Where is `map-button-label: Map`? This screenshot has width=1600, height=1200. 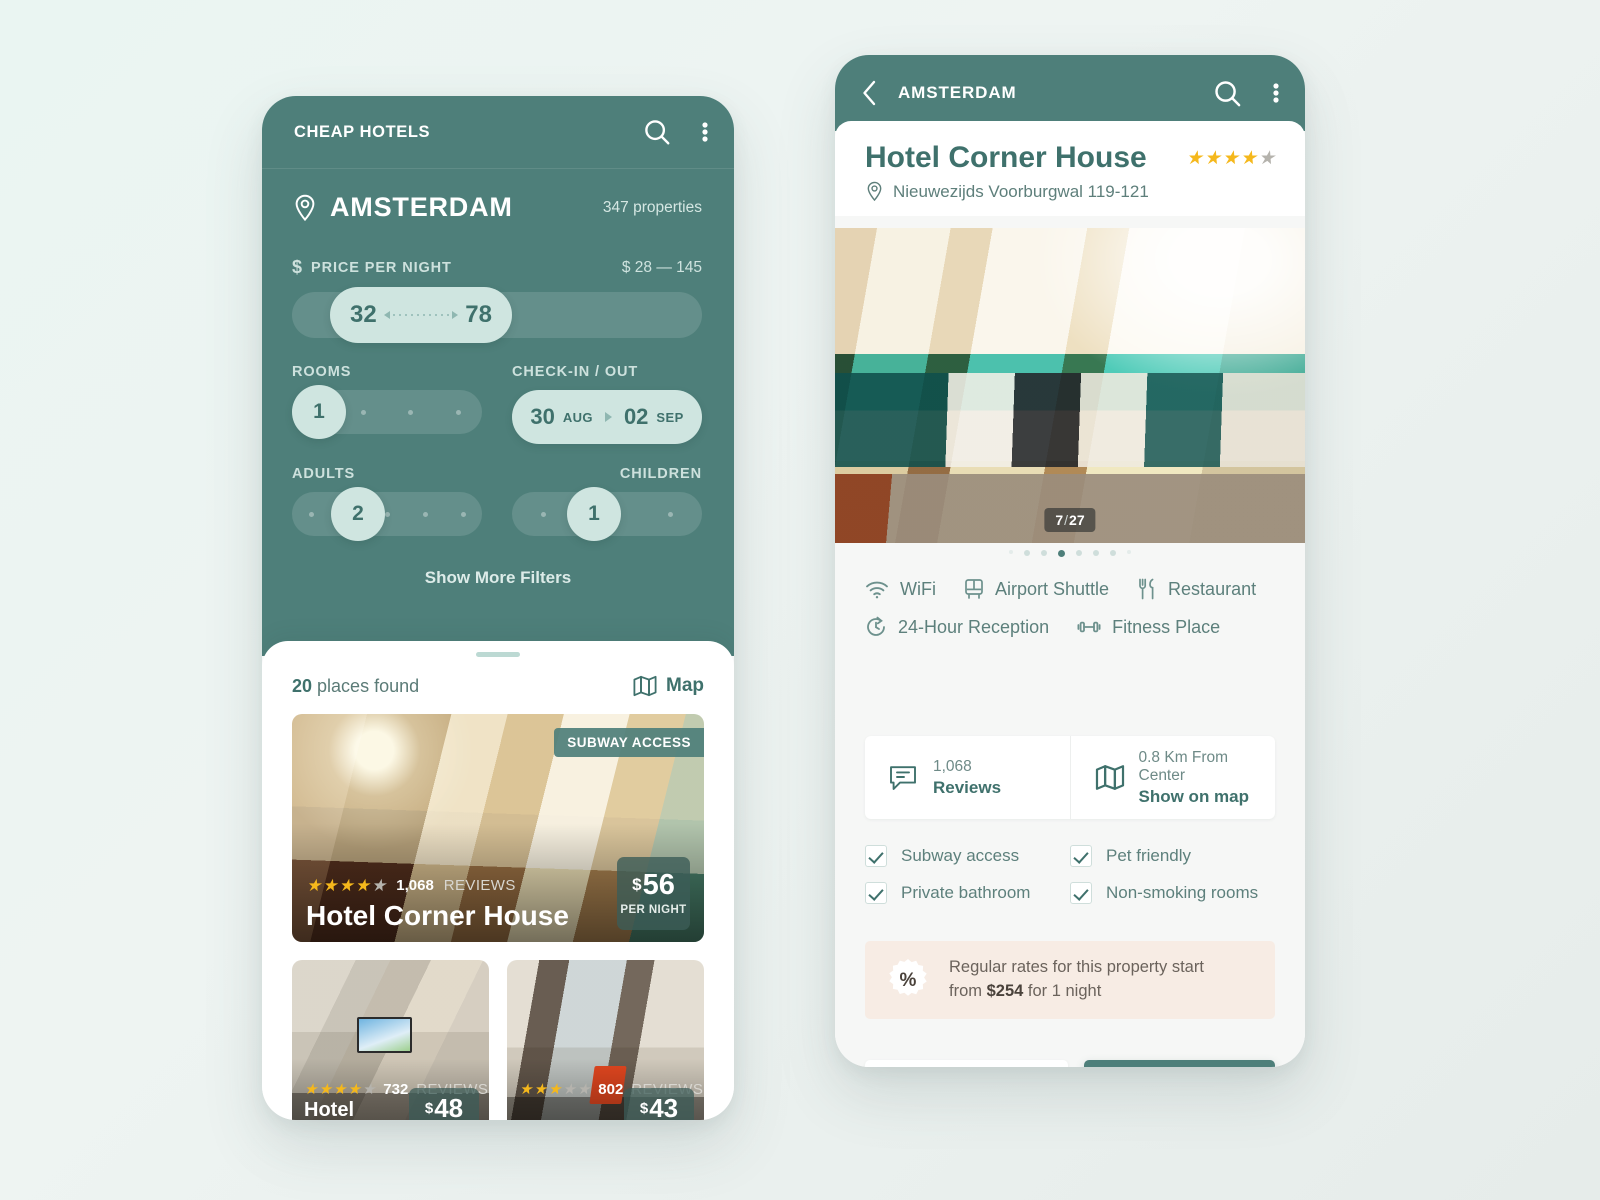 map-button-label: Map is located at coordinates (685, 685).